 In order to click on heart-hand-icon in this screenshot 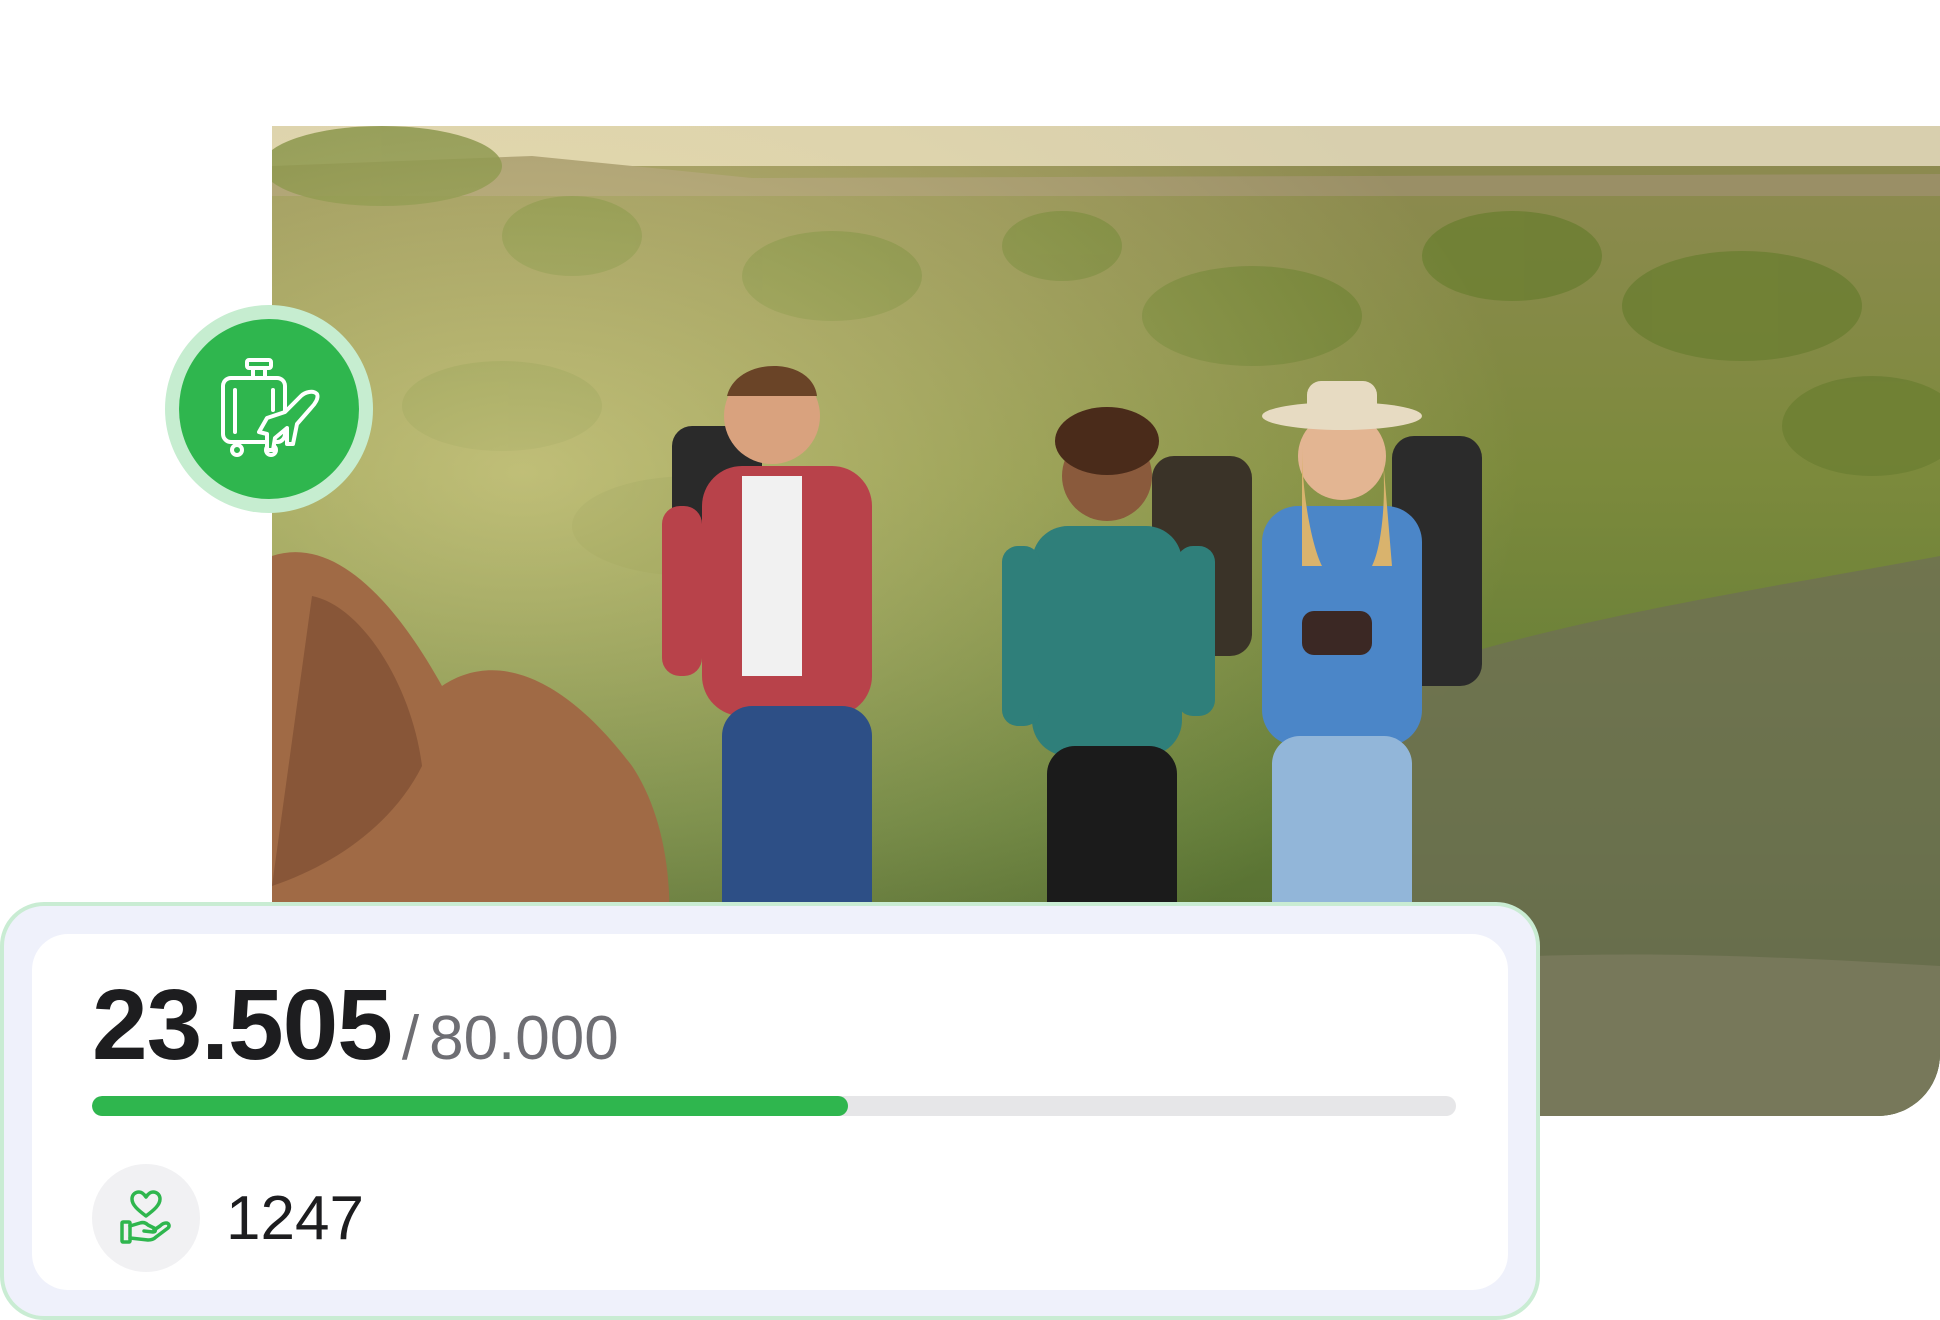, I will do `click(145, 1217)`.